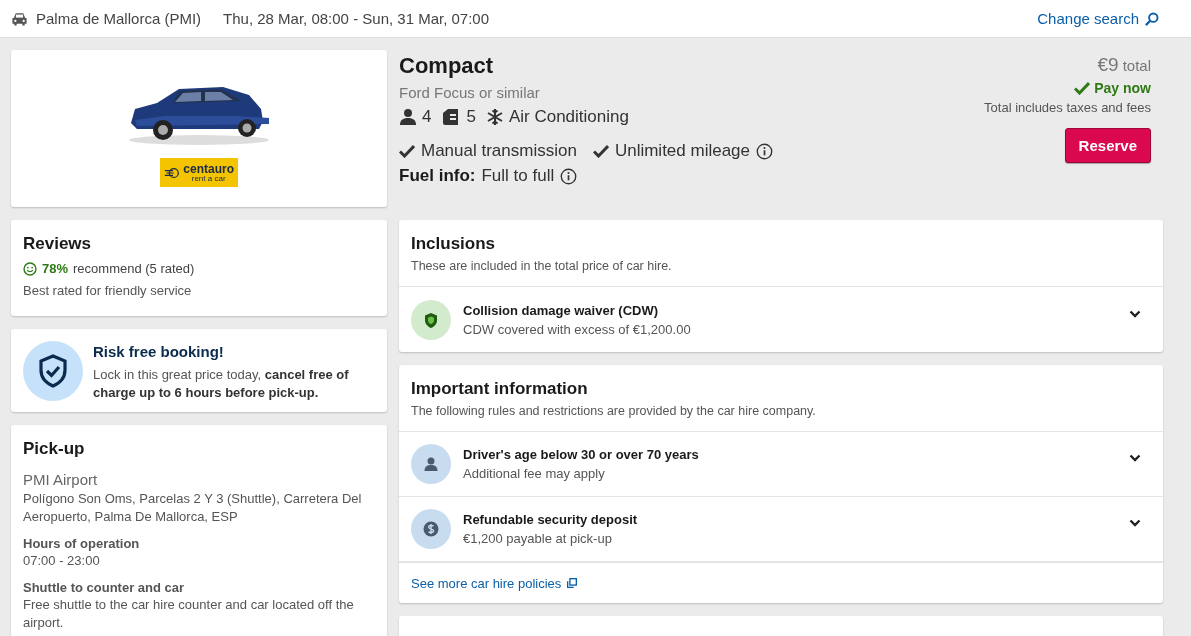 Image resolution: width=1191 pixels, height=636 pixels. I want to click on spec-value: Air Conditioning, so click(568, 117).